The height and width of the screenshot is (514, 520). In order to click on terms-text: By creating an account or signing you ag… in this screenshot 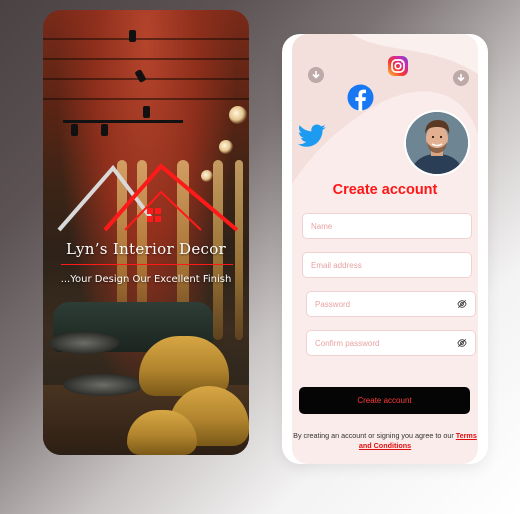, I will do `click(385, 441)`.